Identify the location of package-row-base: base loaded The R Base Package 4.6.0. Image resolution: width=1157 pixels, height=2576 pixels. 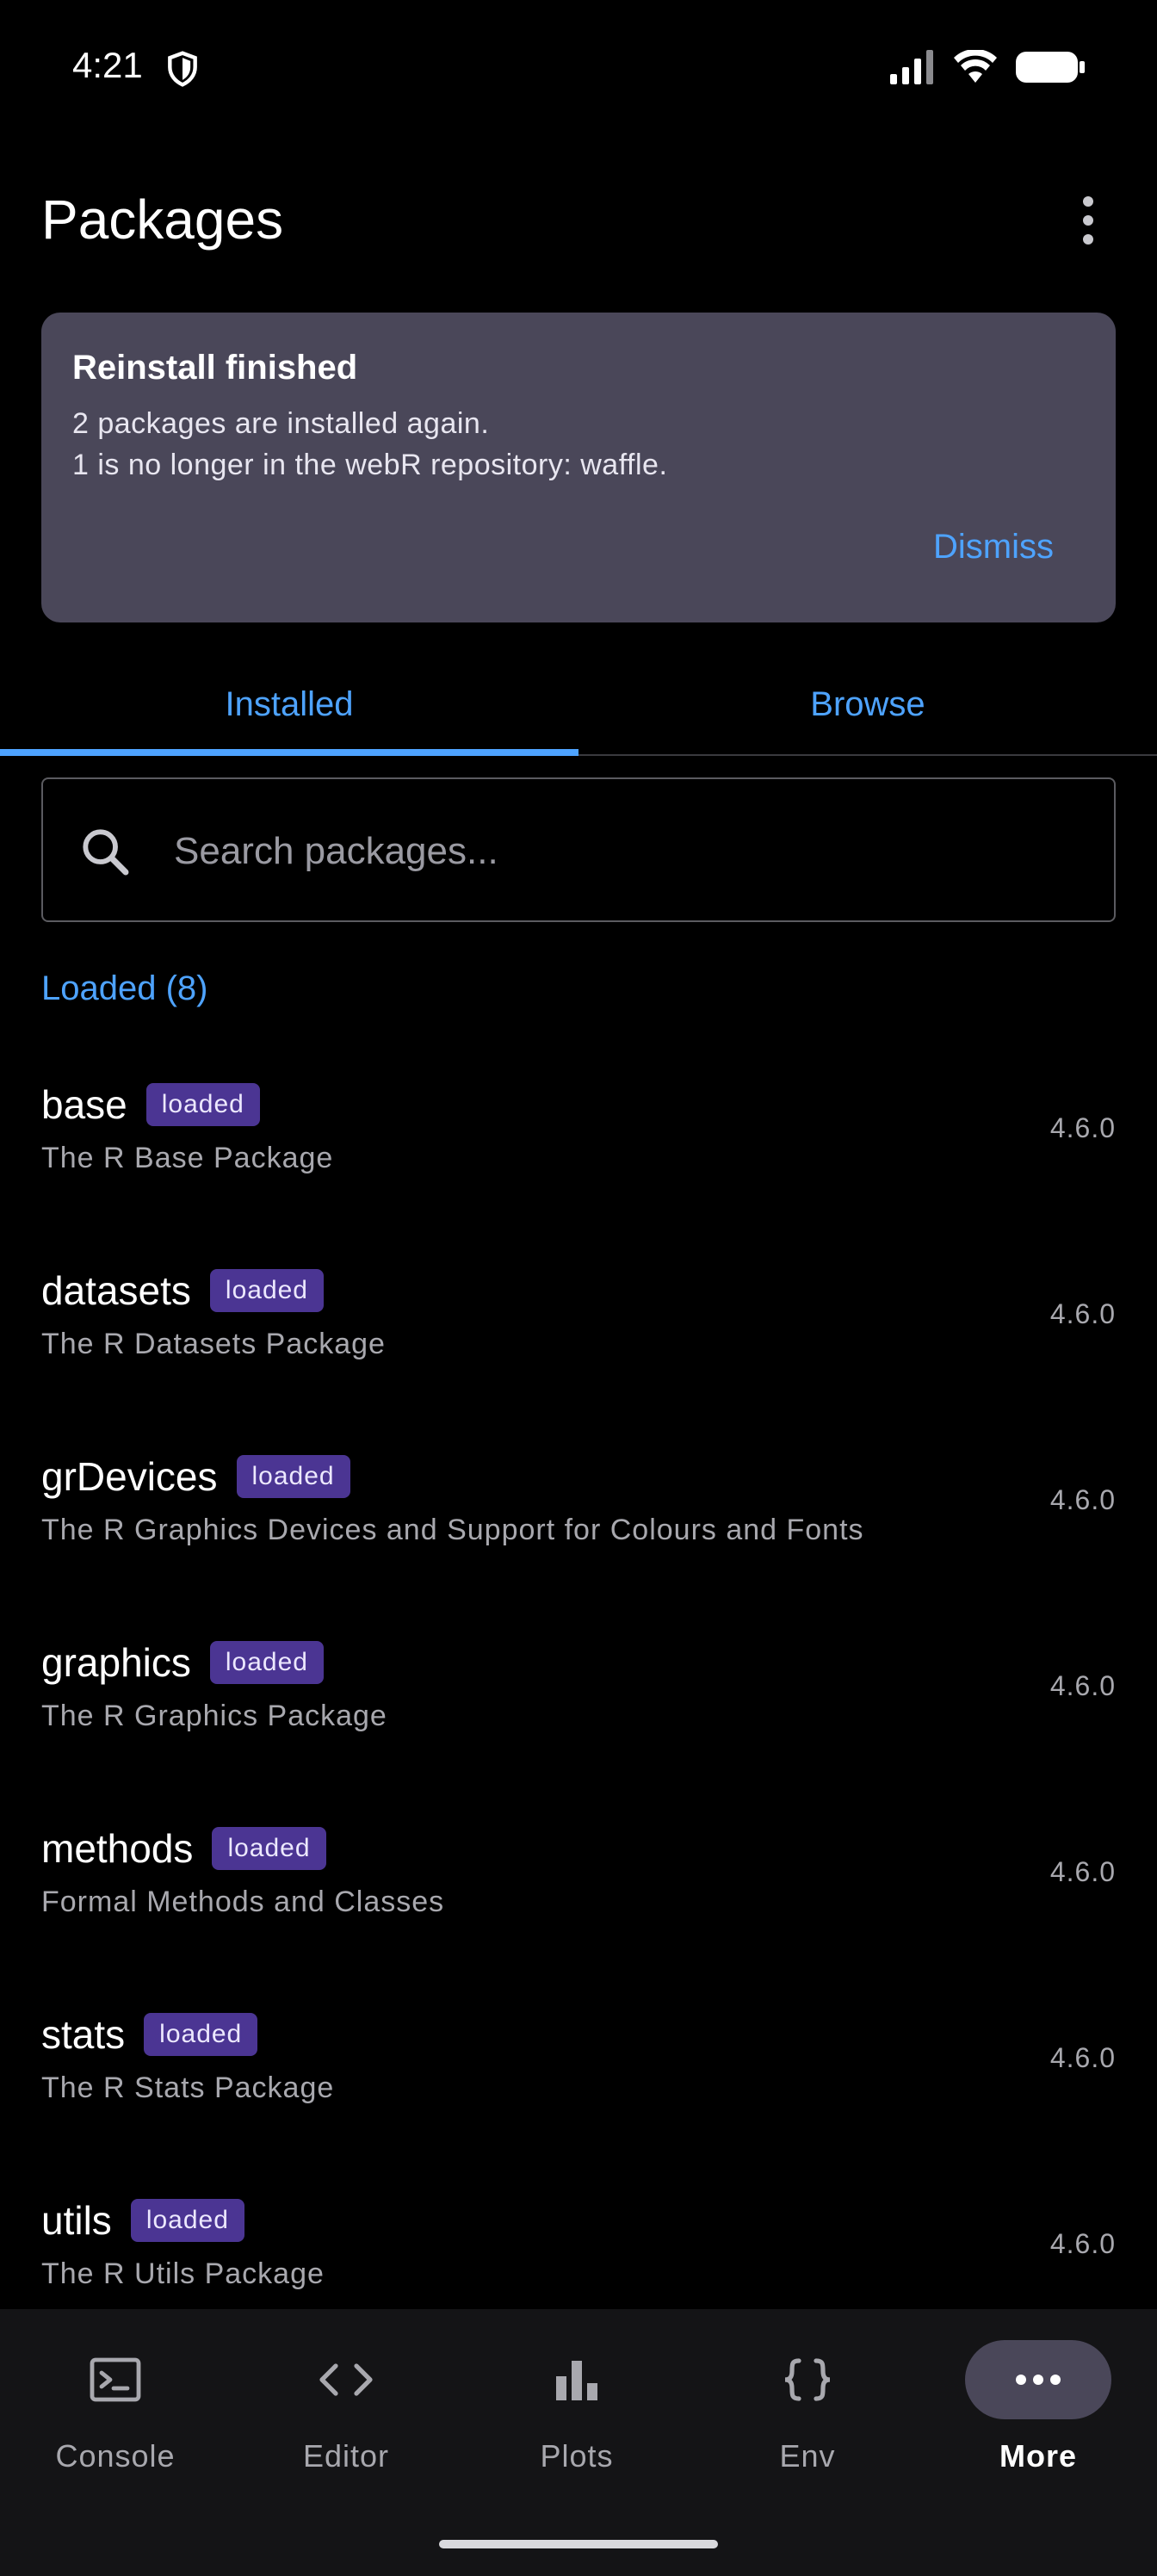
(579, 1150).